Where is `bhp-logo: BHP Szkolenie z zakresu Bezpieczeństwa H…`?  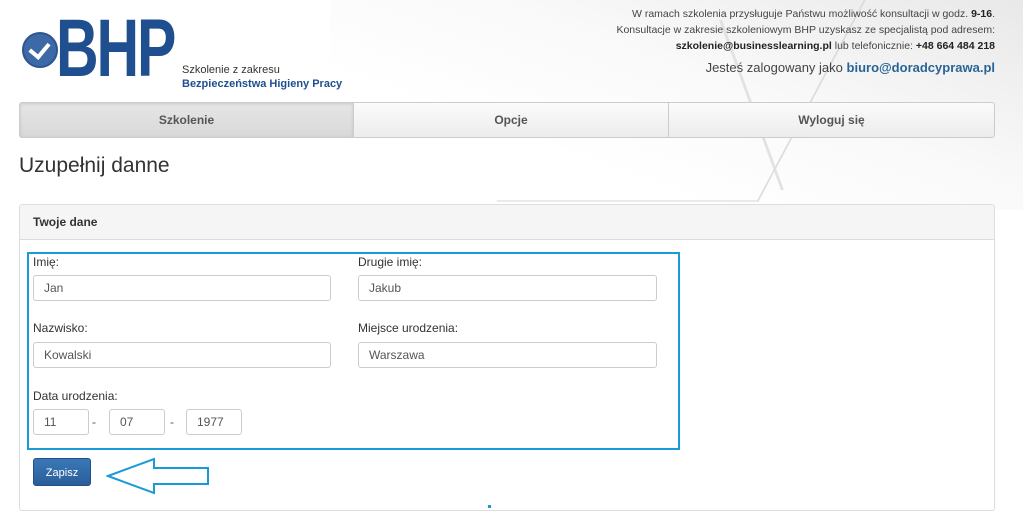 bhp-logo: BHP Szkolenie z zakresu Bezpieczeństwa H… is located at coordinates (185, 50).